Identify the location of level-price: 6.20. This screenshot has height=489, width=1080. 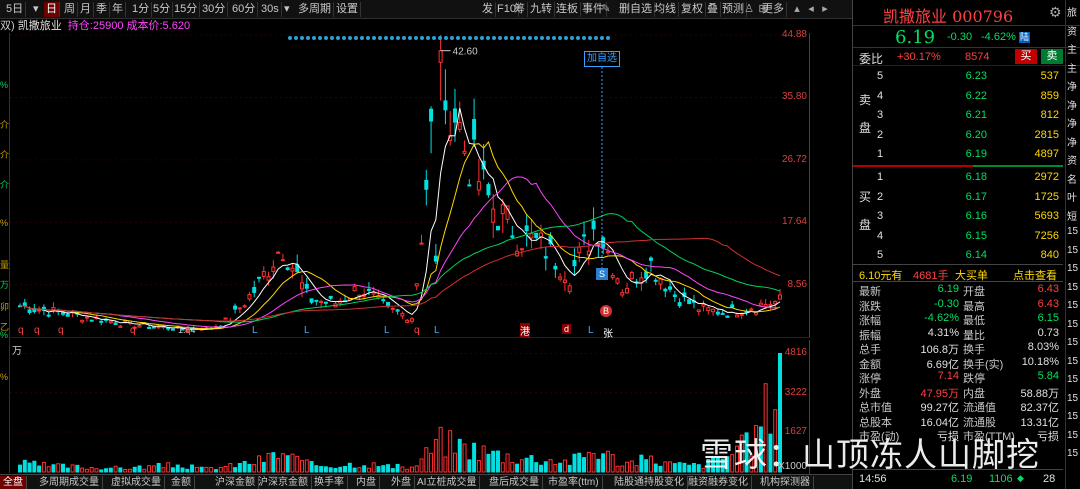
(976, 134).